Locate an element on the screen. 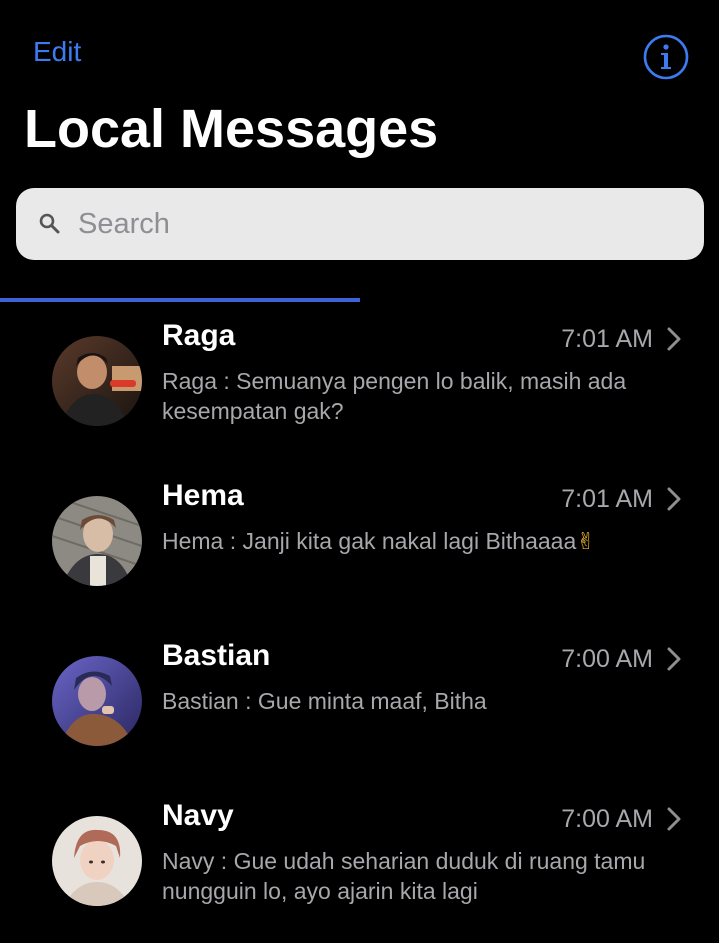 Image resolution: width=719 pixels, height=943 pixels. info-button is located at coordinates (666, 57).